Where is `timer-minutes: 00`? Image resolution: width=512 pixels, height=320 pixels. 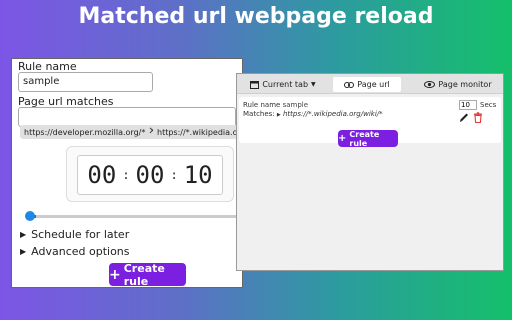 timer-minutes: 00 is located at coordinates (150, 175).